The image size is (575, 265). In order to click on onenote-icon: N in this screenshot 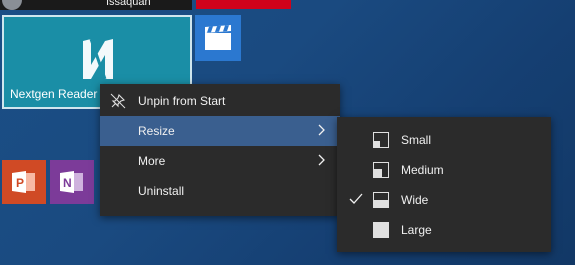, I will do `click(71, 182)`.